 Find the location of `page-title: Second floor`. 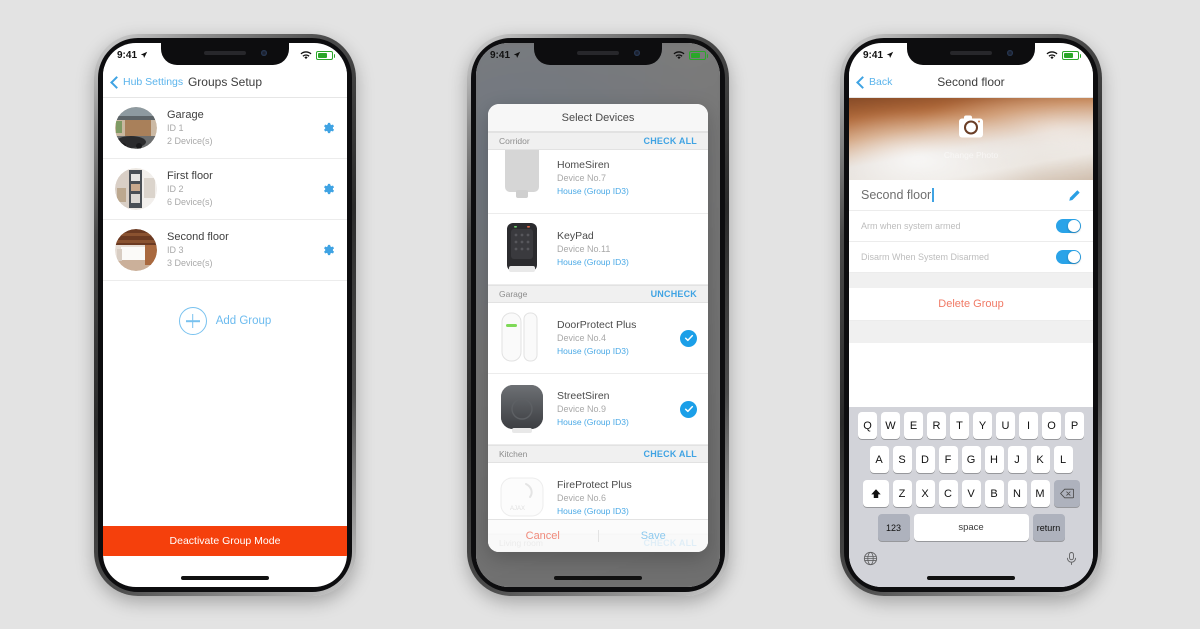

page-title: Second floor is located at coordinates (971, 82).